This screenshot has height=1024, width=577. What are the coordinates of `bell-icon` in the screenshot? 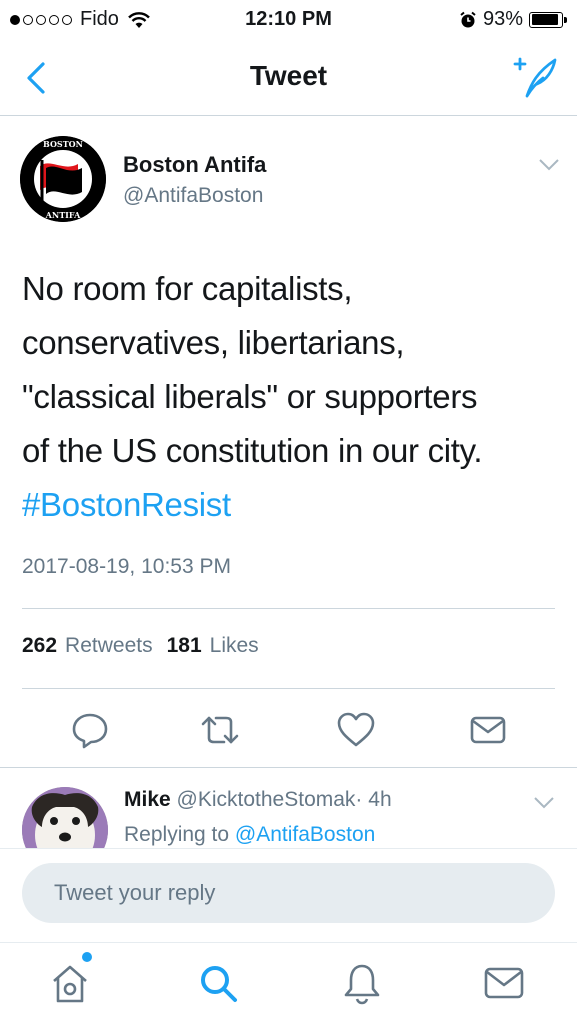 It's located at (362, 984).